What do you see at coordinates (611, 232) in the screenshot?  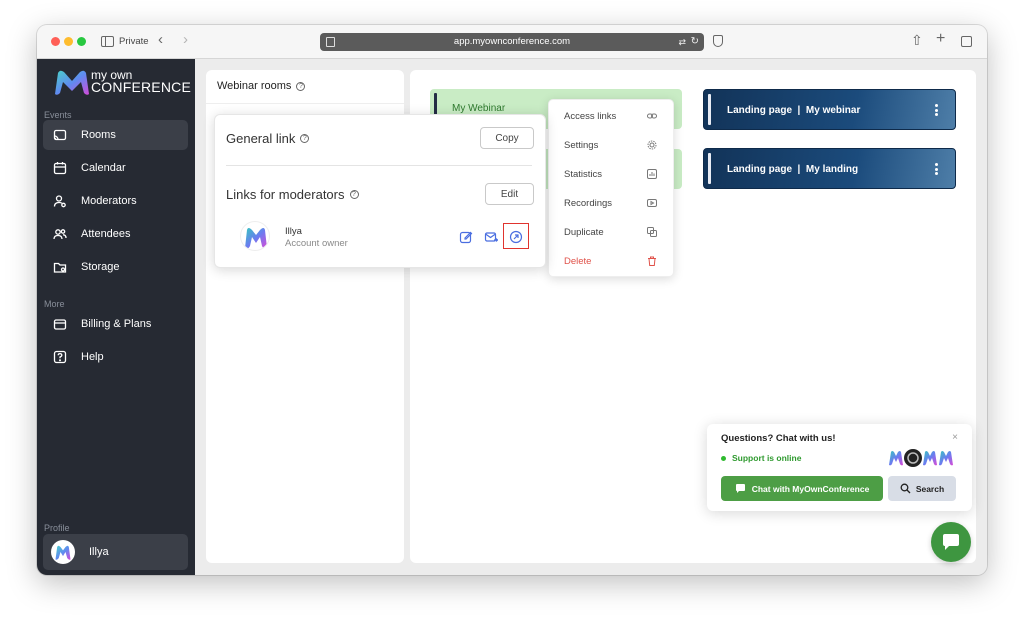 I see `menu-item-duplicate: Duplicate` at bounding box center [611, 232].